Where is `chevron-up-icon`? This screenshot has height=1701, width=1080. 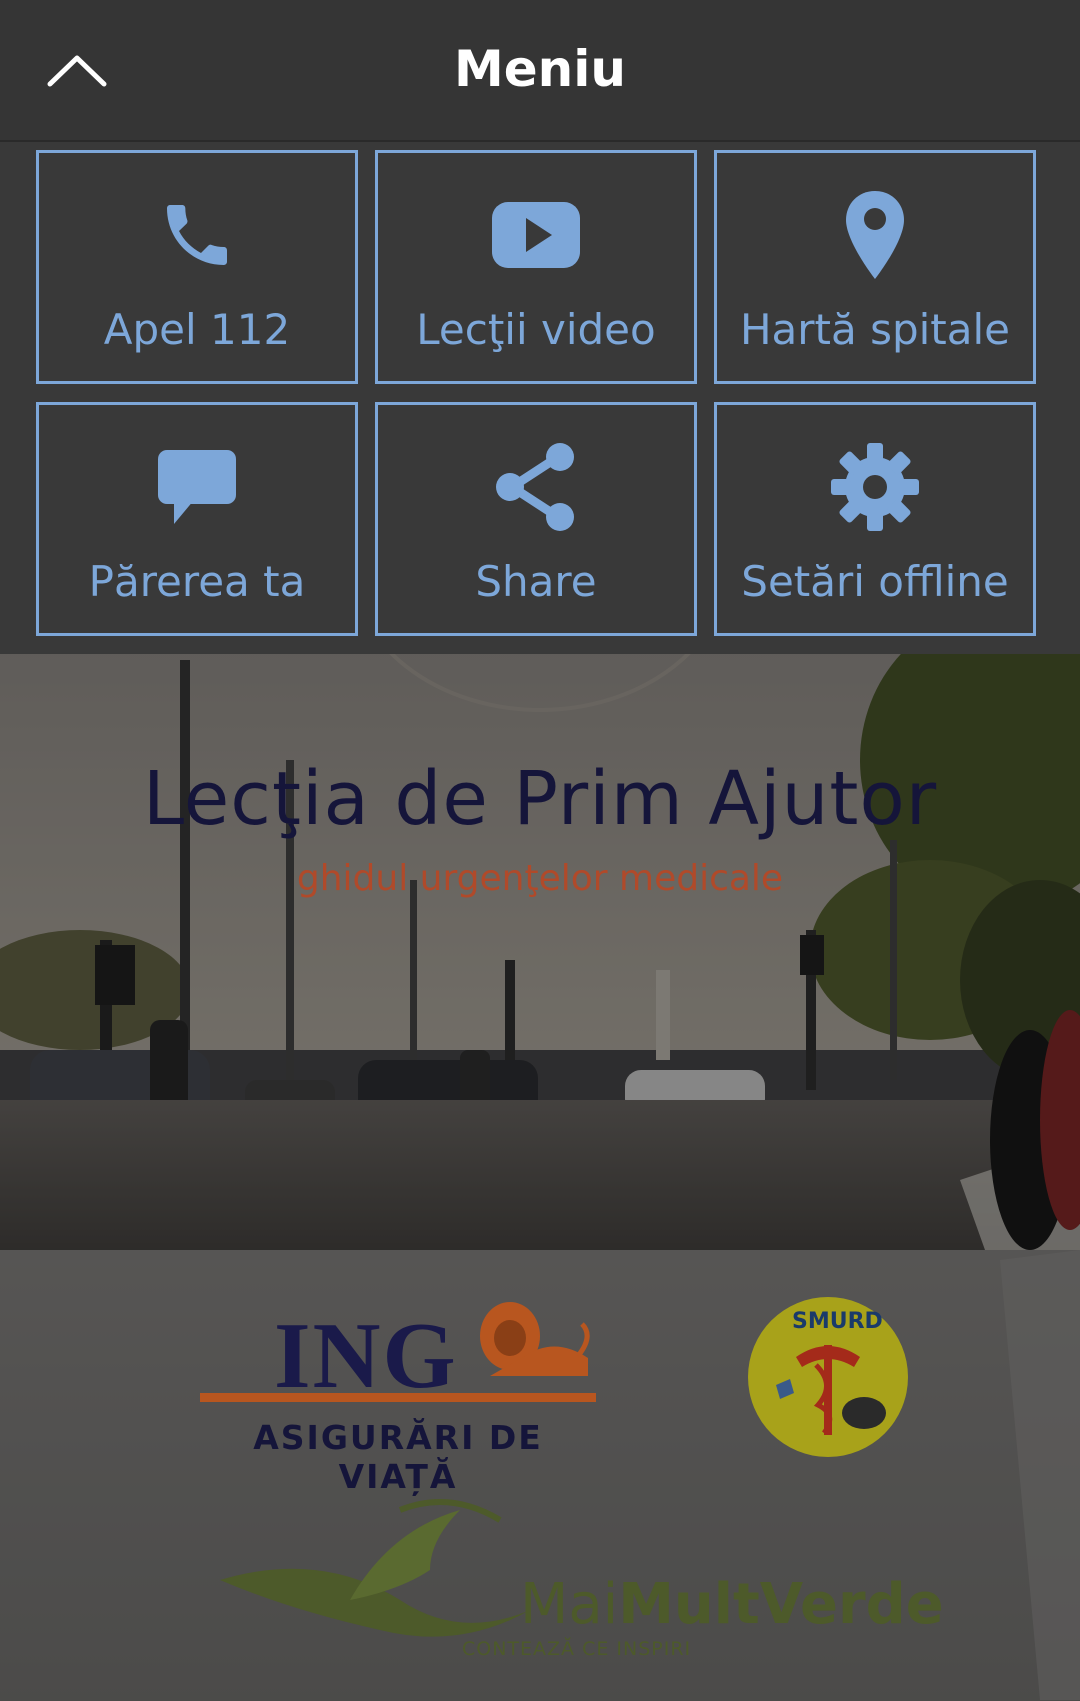
chevron-up-icon is located at coordinates (77, 71).